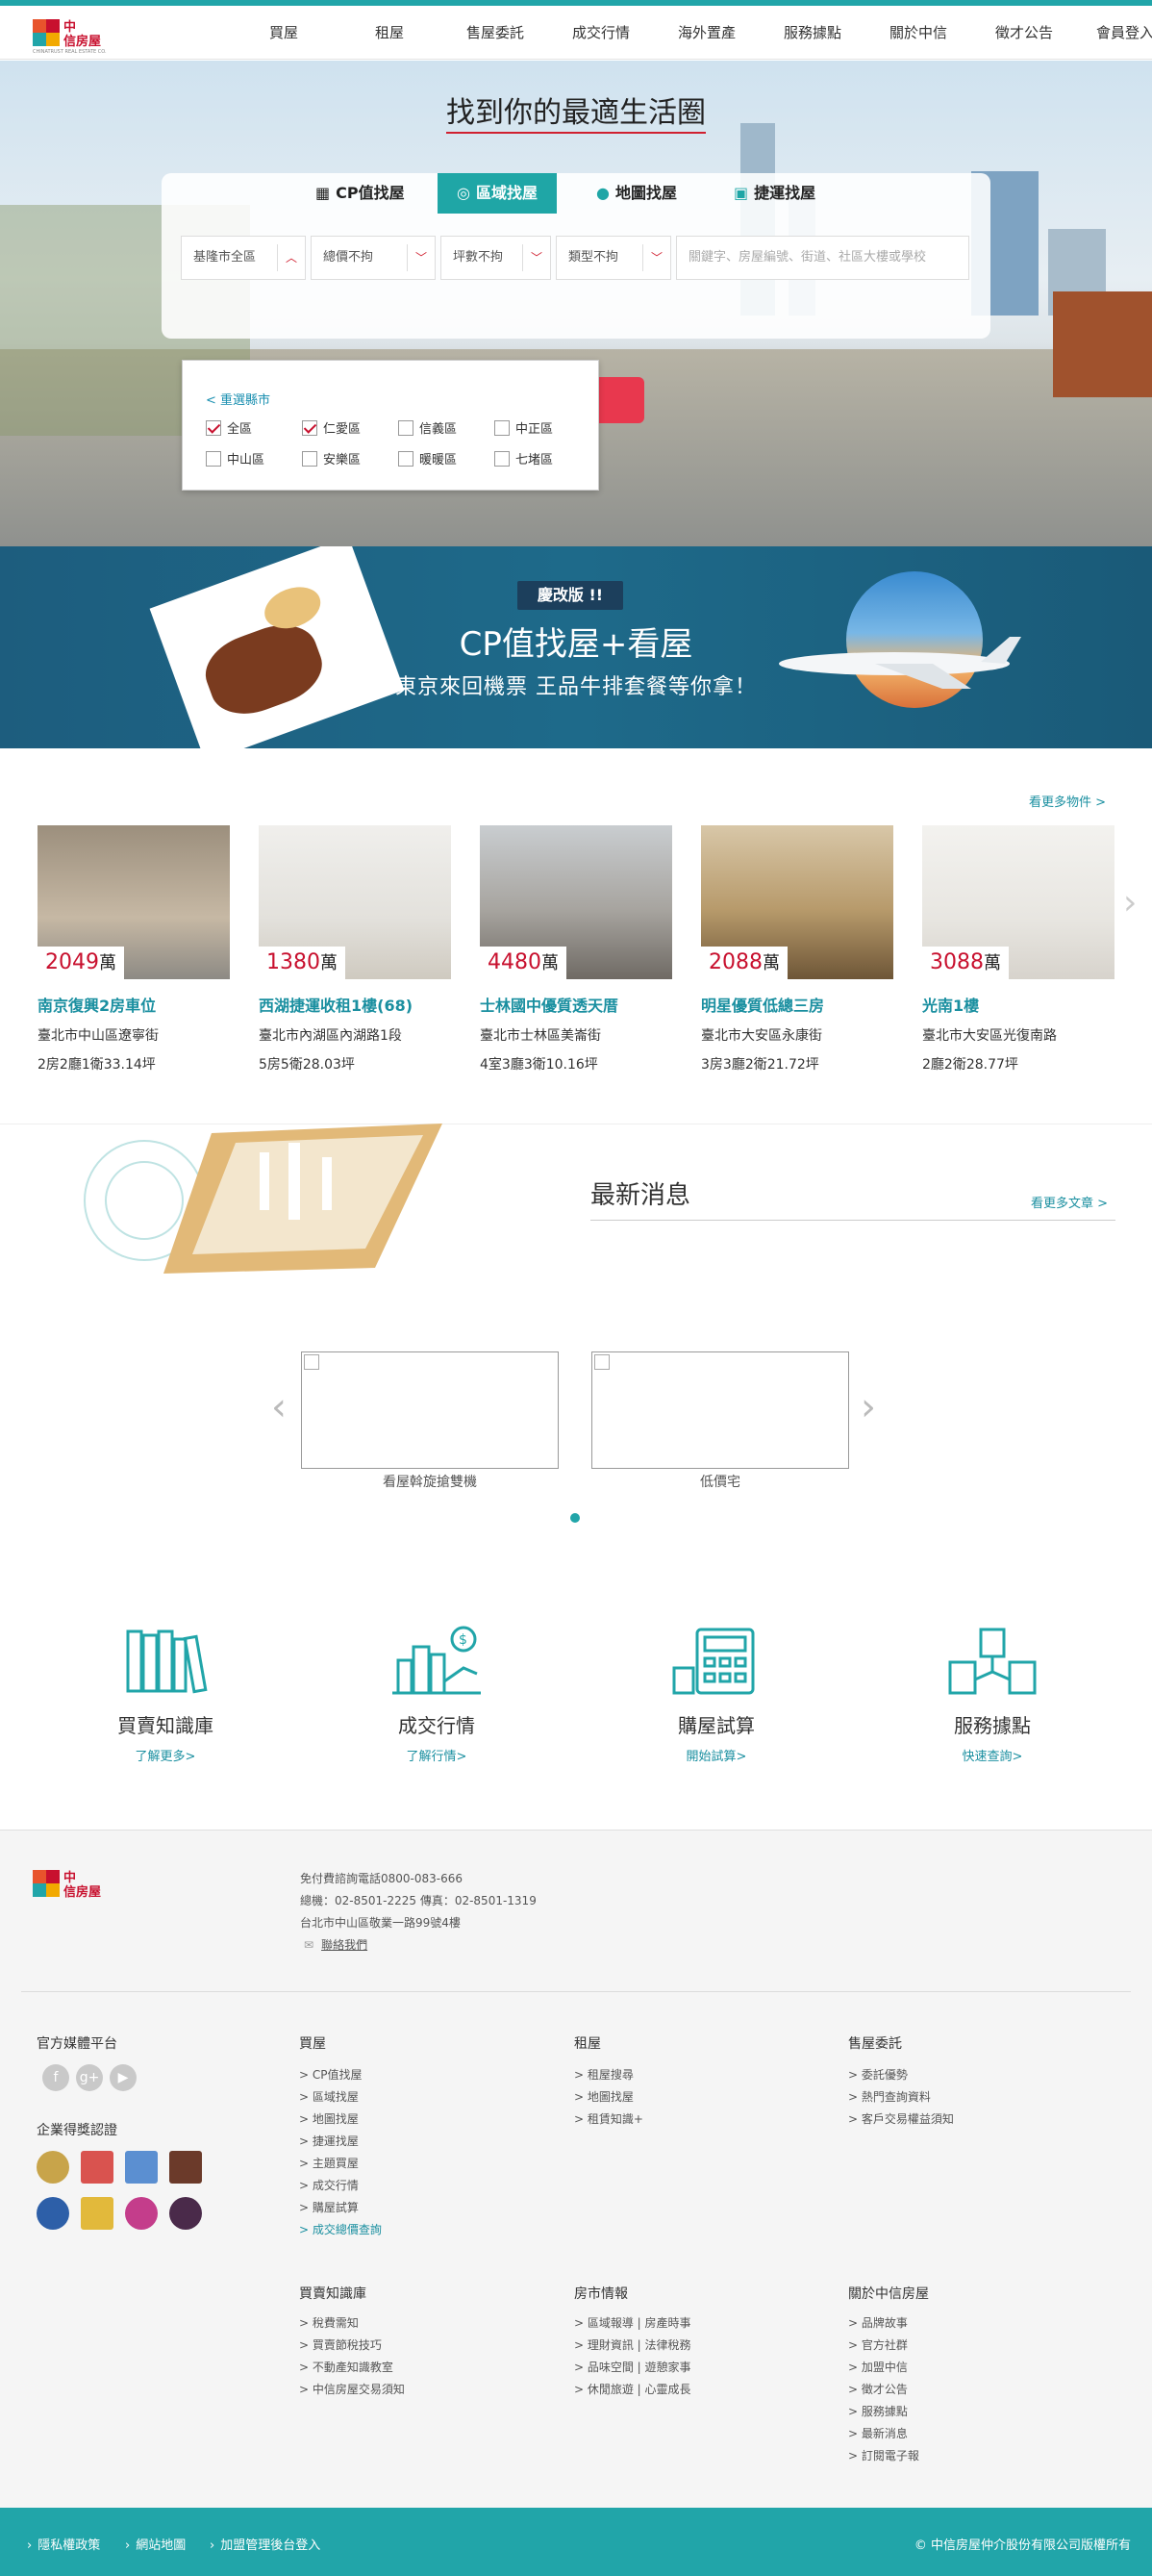 Image resolution: width=1152 pixels, height=2576 pixels. I want to click on service-link: 快速查詢>, so click(992, 1755).